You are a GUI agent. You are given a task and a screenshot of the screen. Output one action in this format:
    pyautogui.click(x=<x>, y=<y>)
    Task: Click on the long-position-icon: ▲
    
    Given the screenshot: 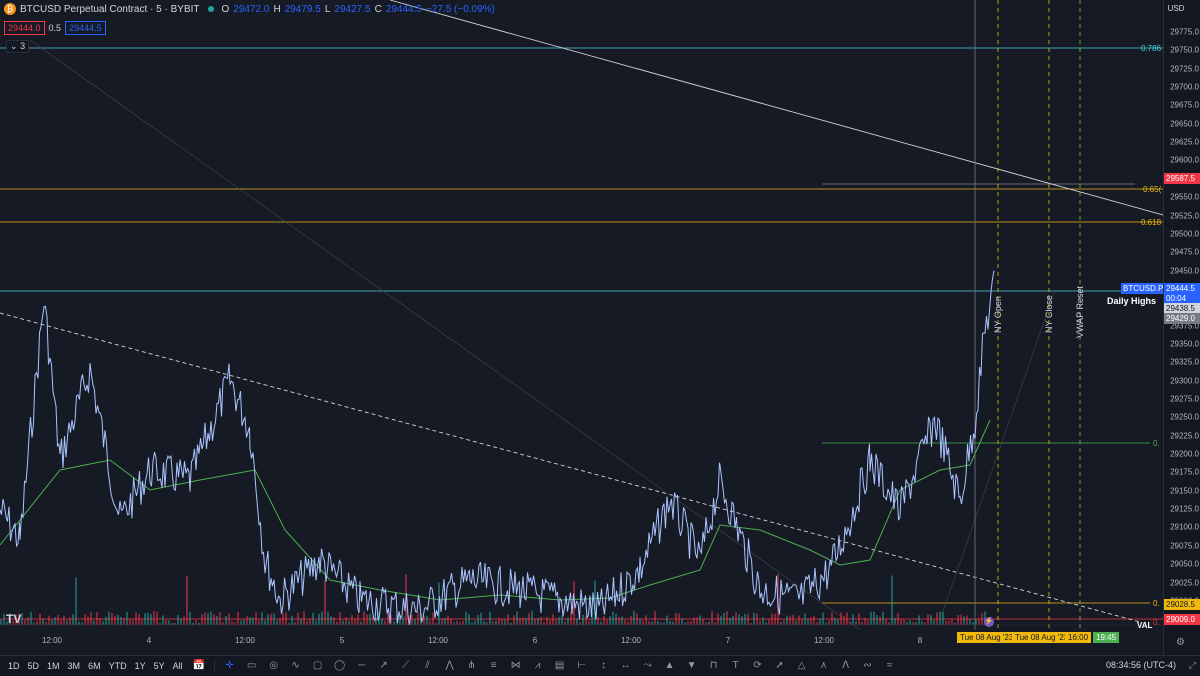 What is the action you would take?
    pyautogui.click(x=670, y=666)
    